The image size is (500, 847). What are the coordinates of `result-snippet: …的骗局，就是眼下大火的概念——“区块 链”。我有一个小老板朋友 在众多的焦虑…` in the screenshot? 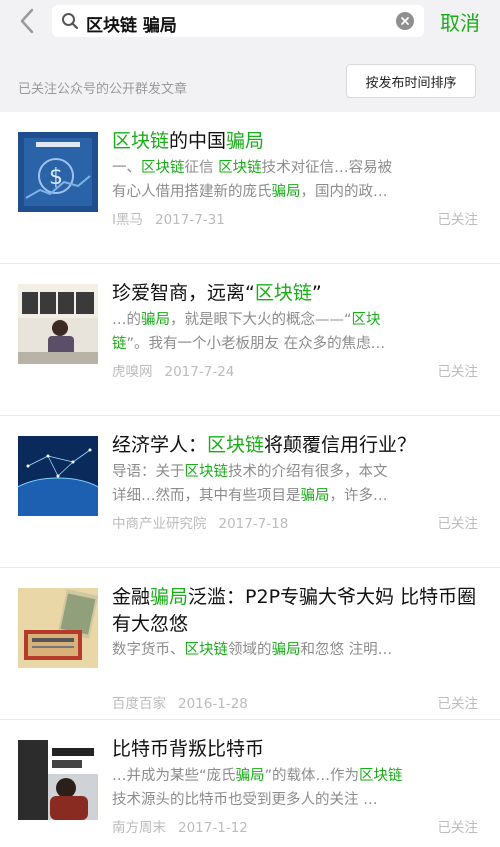 It's located at (294, 332).